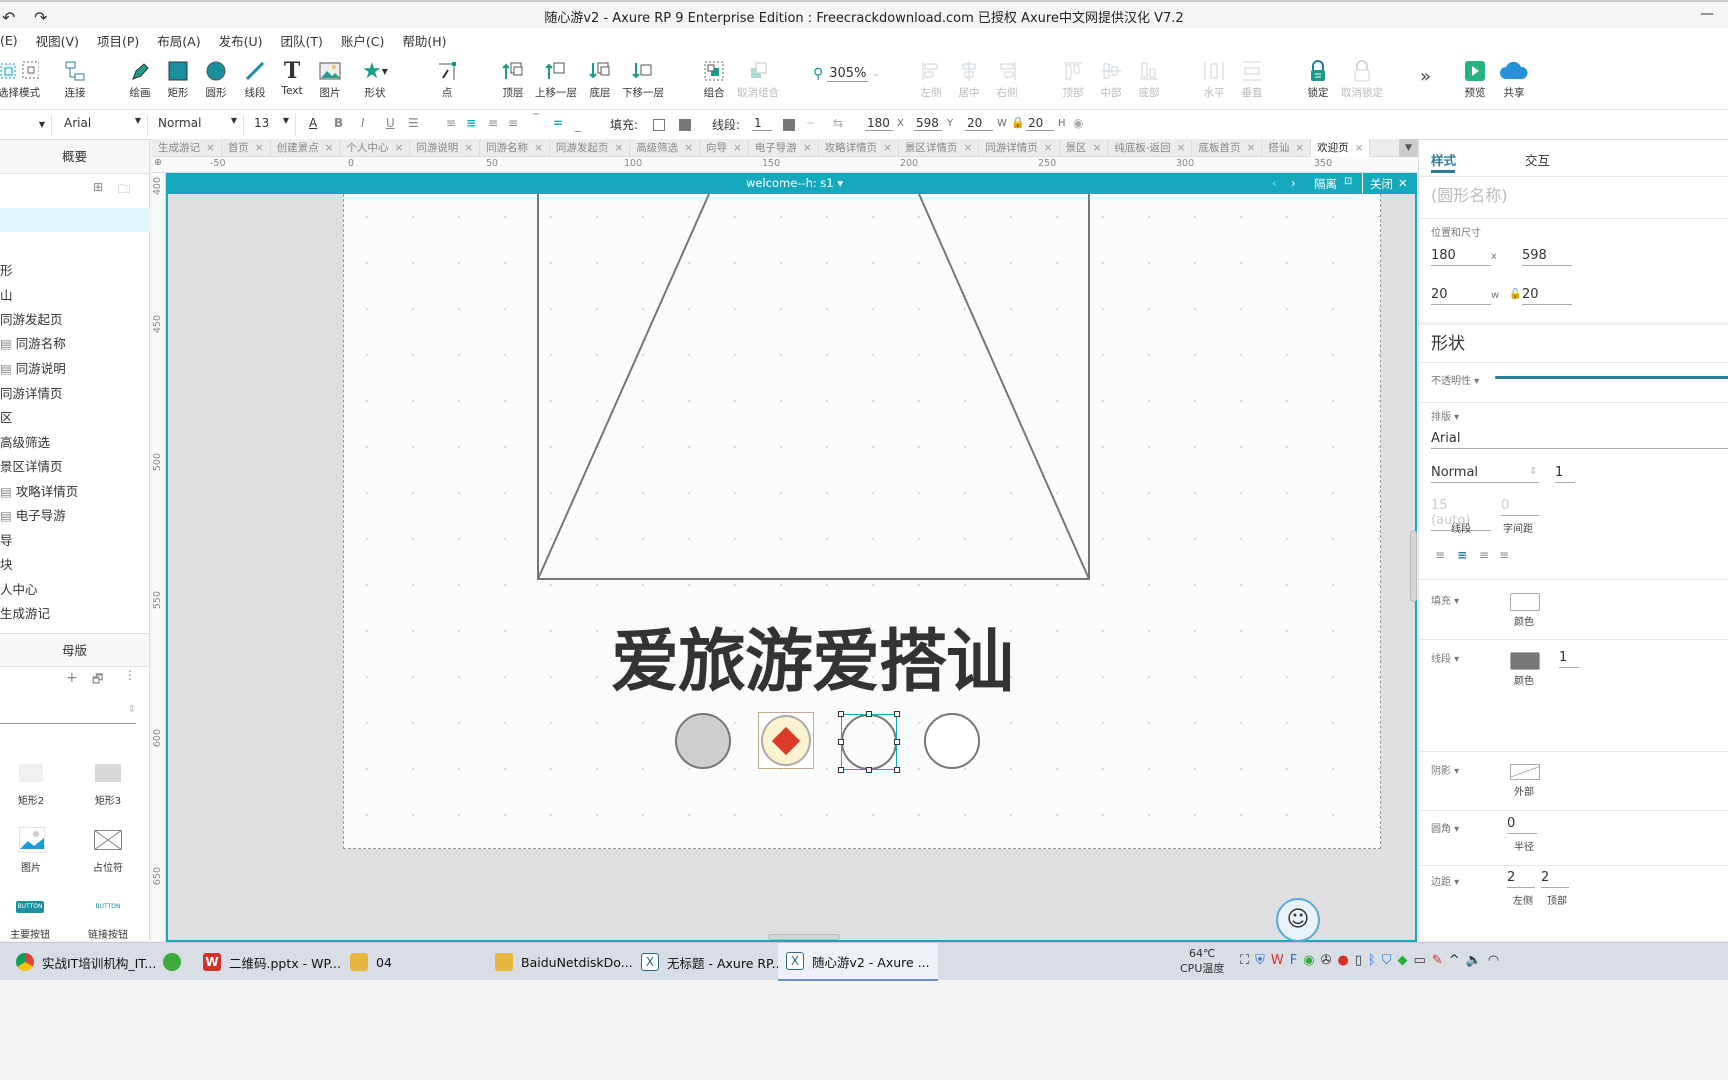 Image resolution: width=1728 pixels, height=1080 pixels. I want to click on page-item: 山, so click(6, 294).